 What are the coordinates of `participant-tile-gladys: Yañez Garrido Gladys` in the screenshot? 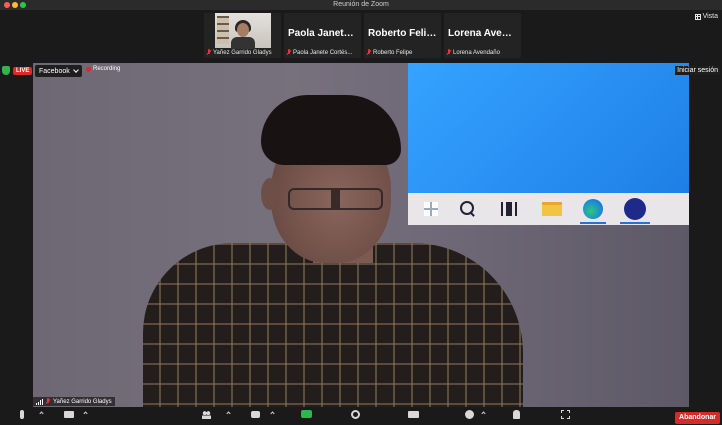 It's located at (242, 35).